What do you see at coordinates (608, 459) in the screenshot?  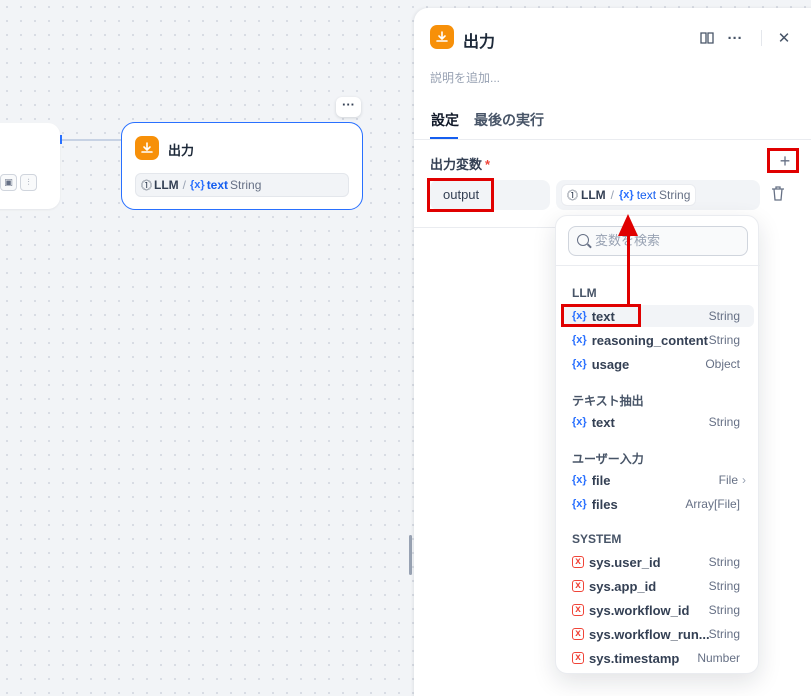 I see `group-label-user-input: ユーザー入力` at bounding box center [608, 459].